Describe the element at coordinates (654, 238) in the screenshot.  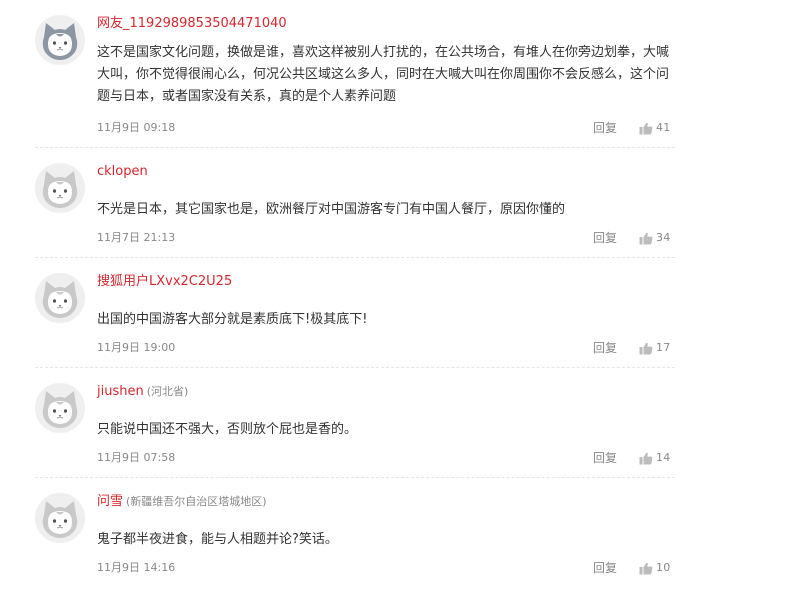
I see `like-button: 34` at that location.